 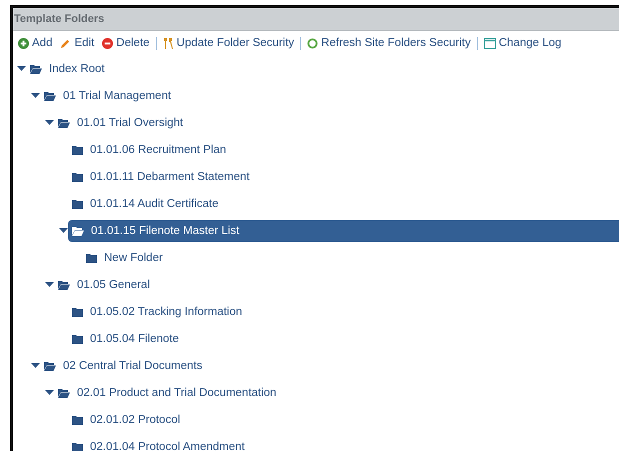 What do you see at coordinates (343, 231) in the screenshot?
I see `tree-item: 01.01.15 Filenote Master List` at bounding box center [343, 231].